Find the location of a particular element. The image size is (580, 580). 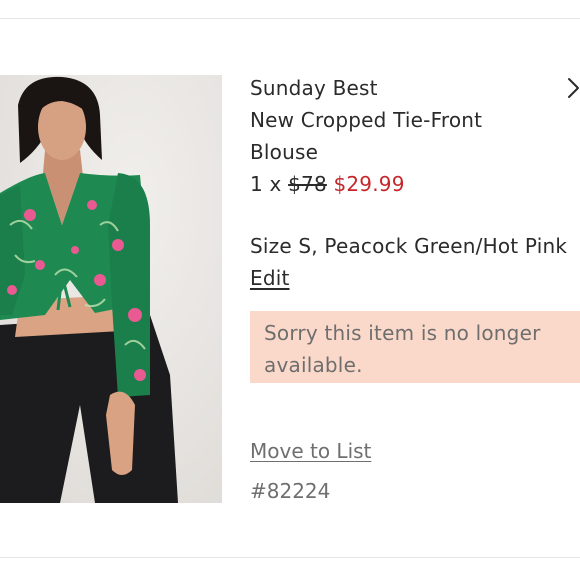

variant-info: Size S, Peacock Green/Hot Pink is located at coordinates (409, 246).